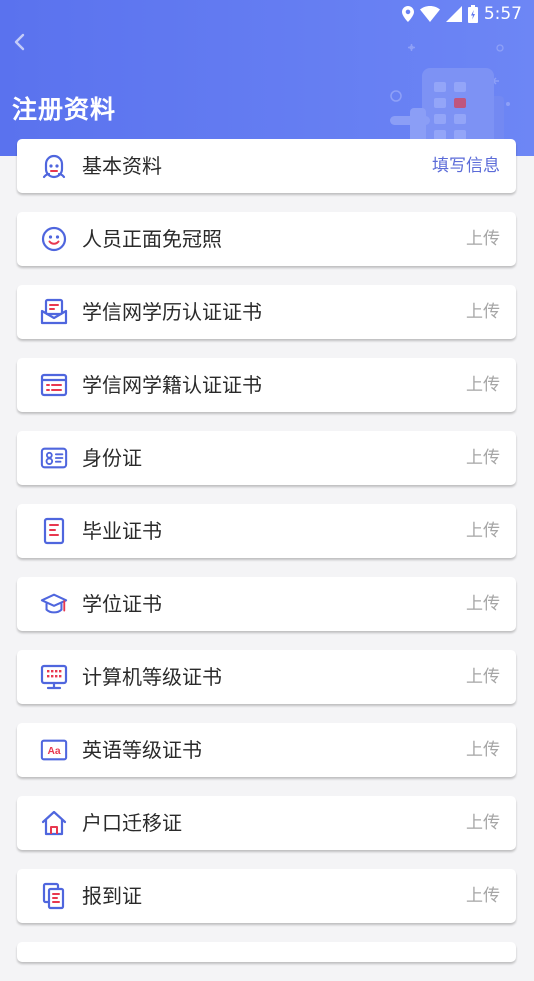 This screenshot has height=981, width=534. Describe the element at coordinates (172, 385) in the screenshot. I see `list-item-label: 学信网学籍认证证书` at that location.